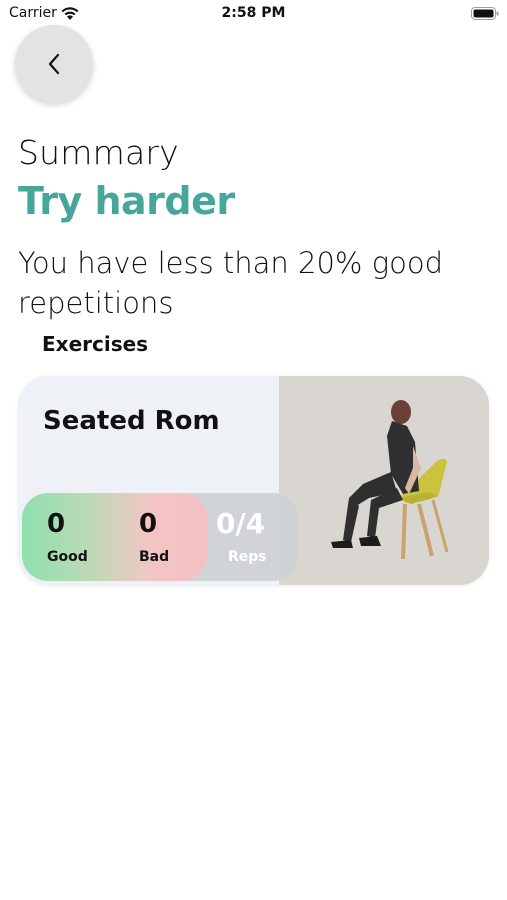  What do you see at coordinates (148, 524) in the screenshot?
I see `bad-count: 0` at bounding box center [148, 524].